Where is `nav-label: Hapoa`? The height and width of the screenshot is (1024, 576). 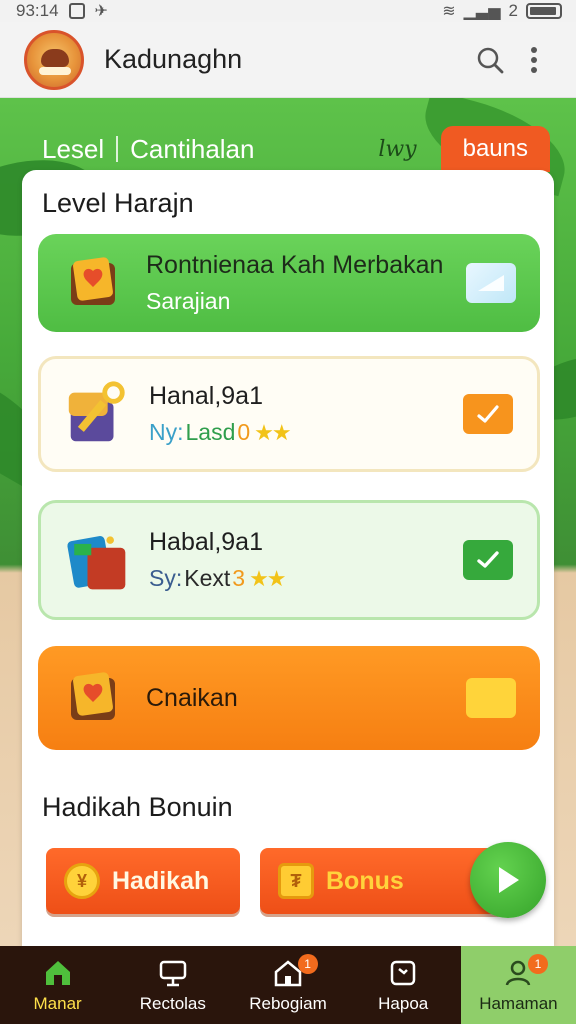 nav-label: Hapoa is located at coordinates (403, 1003).